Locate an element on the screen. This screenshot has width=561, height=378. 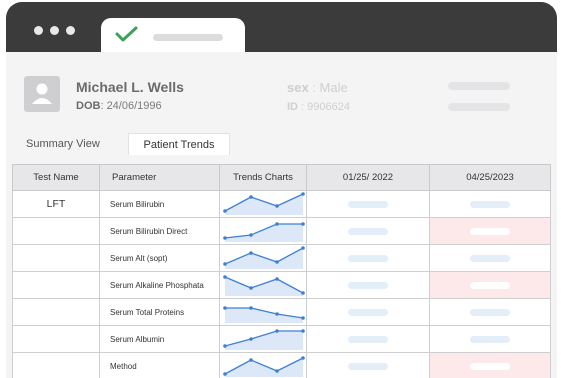
patient-name: Michael L. Wells is located at coordinates (130, 87).